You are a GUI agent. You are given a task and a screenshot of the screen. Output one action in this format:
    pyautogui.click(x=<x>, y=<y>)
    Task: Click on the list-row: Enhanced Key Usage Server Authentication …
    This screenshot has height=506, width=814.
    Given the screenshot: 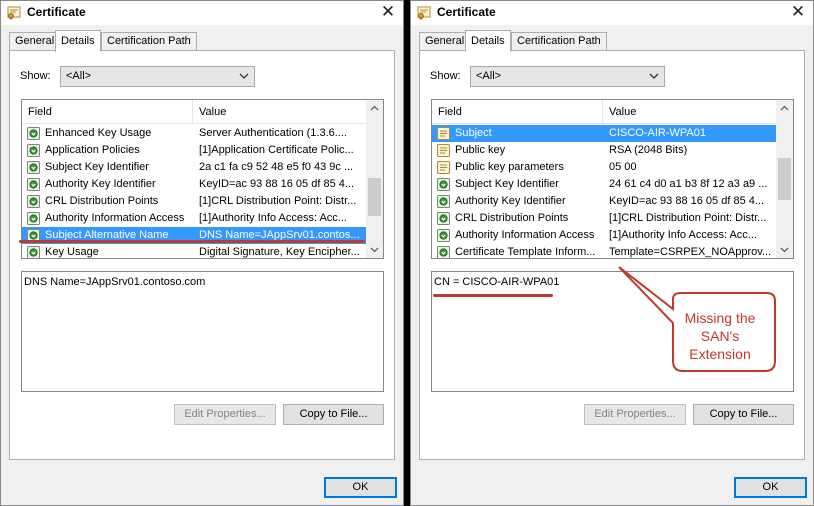 What is the action you would take?
    pyautogui.click(x=194, y=133)
    